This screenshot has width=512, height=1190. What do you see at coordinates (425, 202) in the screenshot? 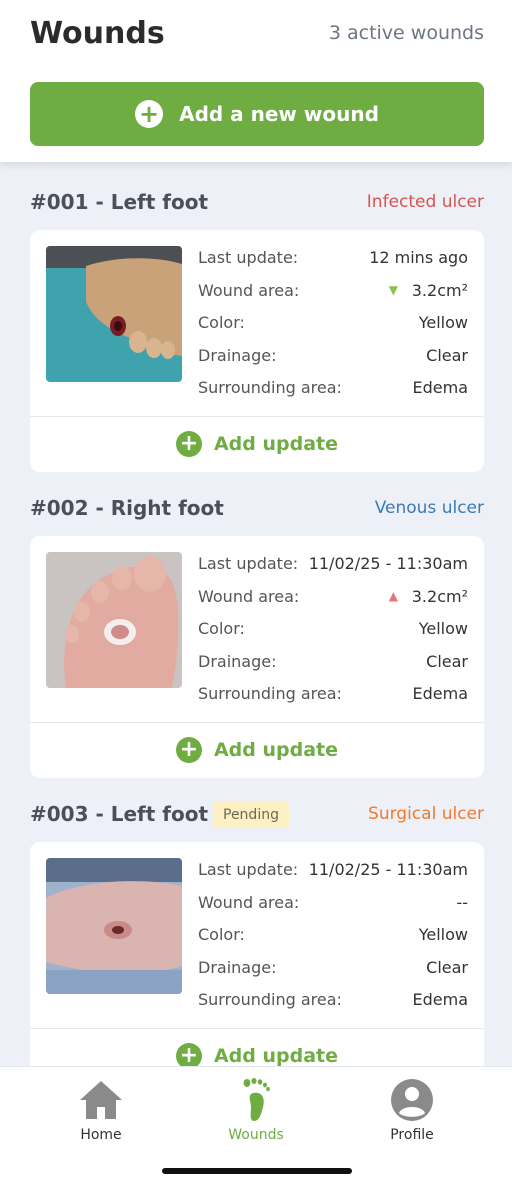
I see `wound-type: Infected ulcer` at bounding box center [425, 202].